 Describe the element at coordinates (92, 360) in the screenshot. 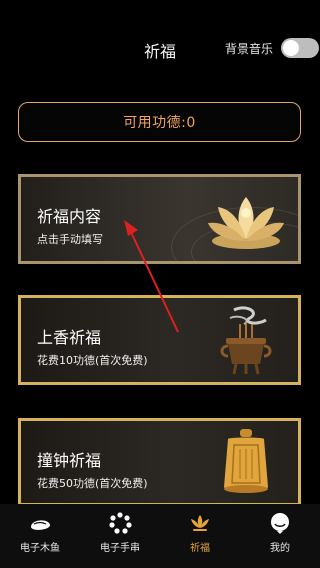

I see `card-subtitle: 花费10功德(首次免费)` at that location.